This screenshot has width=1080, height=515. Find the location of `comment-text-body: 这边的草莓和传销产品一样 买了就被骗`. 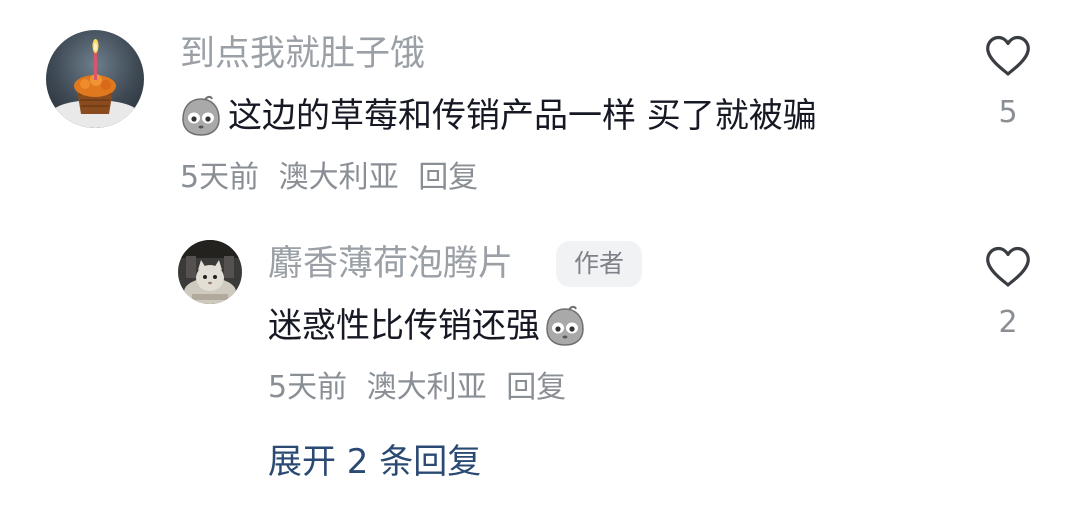

comment-text-body: 这边的草莓和传销产品一样 买了就被骗 is located at coordinates (522, 116).